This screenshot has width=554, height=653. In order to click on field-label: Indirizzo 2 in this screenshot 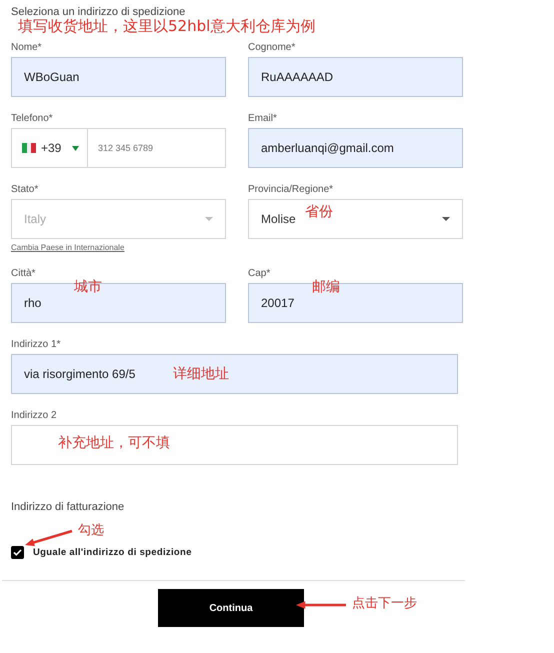, I will do `click(34, 415)`.